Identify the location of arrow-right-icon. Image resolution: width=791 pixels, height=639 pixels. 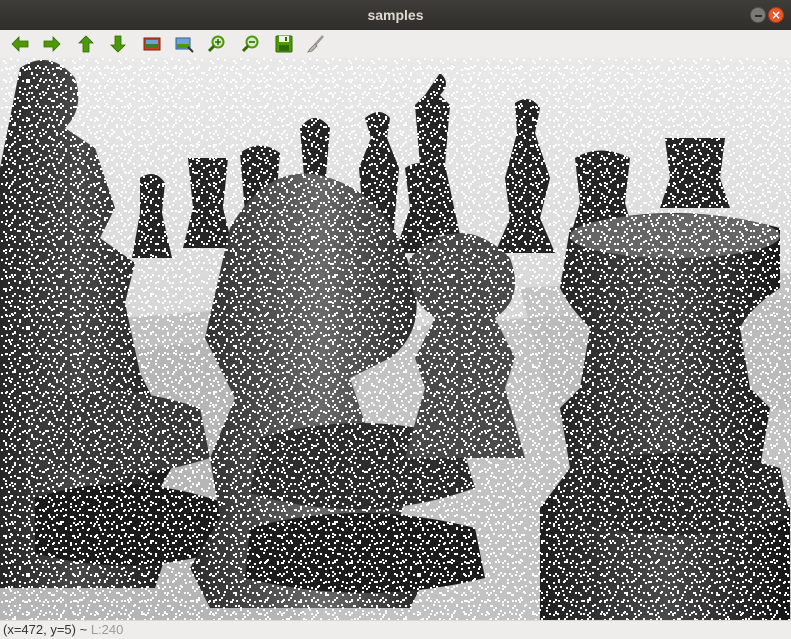
(52, 44).